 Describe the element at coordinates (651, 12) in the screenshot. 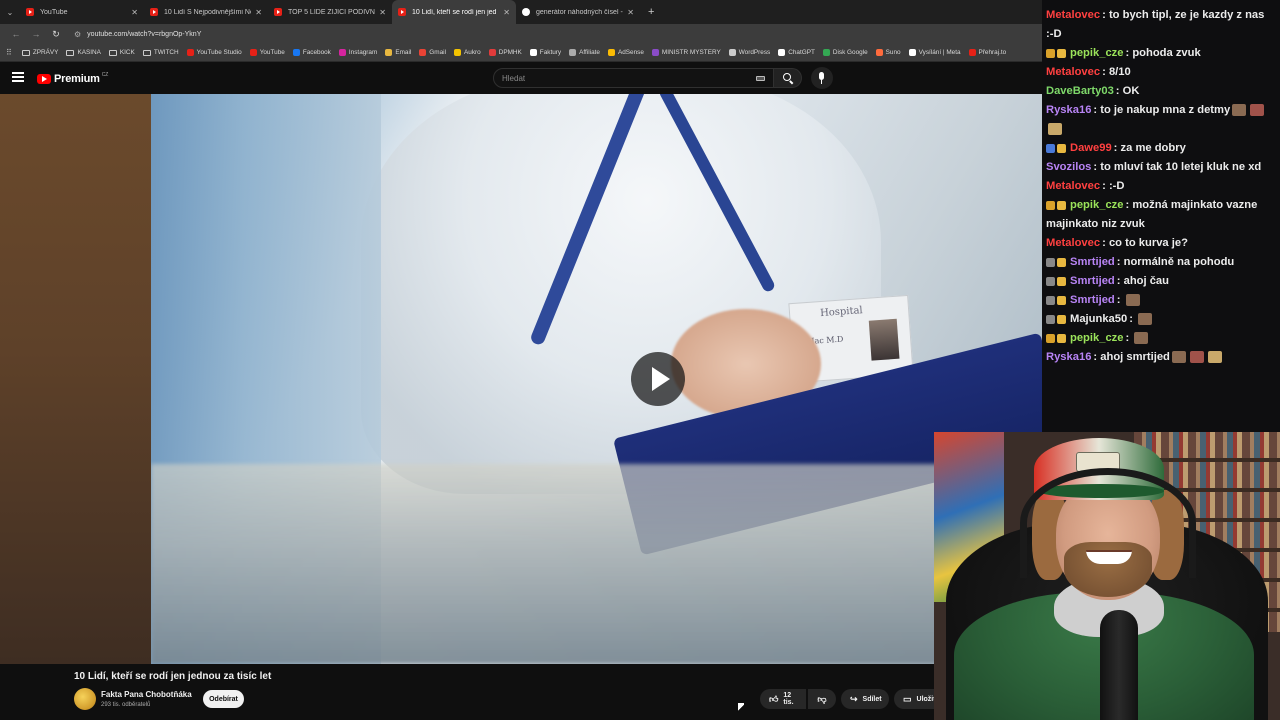

I see `new-tab-button: +` at that location.